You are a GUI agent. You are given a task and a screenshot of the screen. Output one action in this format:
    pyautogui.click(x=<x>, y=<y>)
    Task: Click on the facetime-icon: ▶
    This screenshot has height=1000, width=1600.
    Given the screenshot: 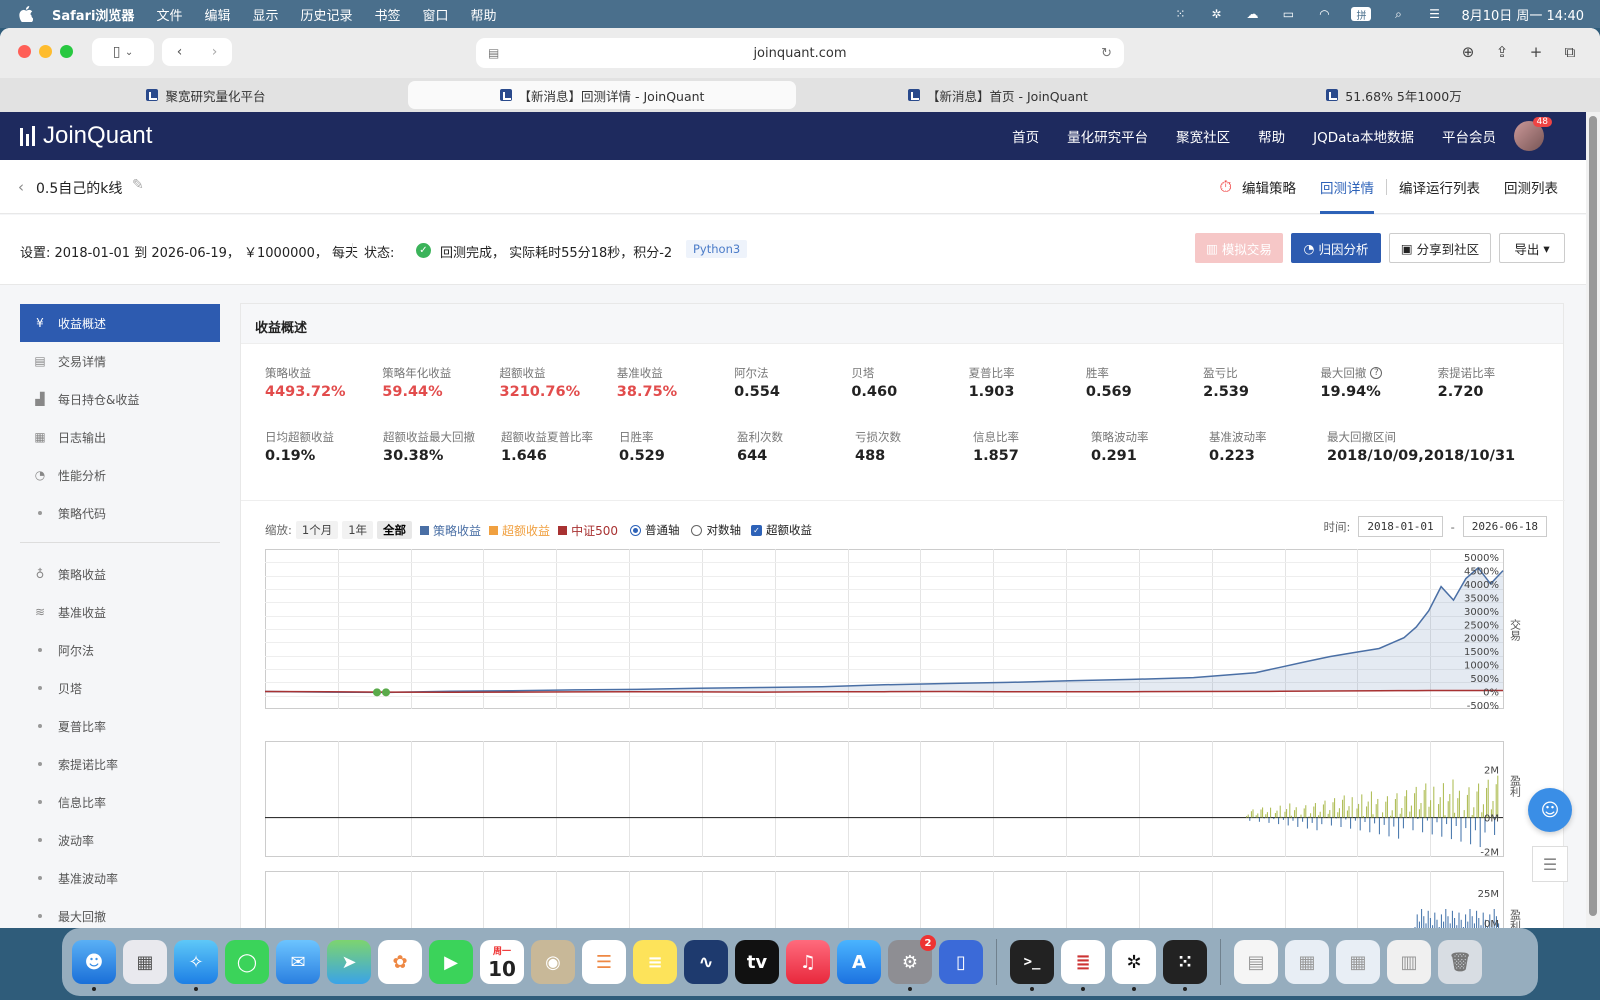 What is the action you would take?
    pyautogui.click(x=451, y=962)
    